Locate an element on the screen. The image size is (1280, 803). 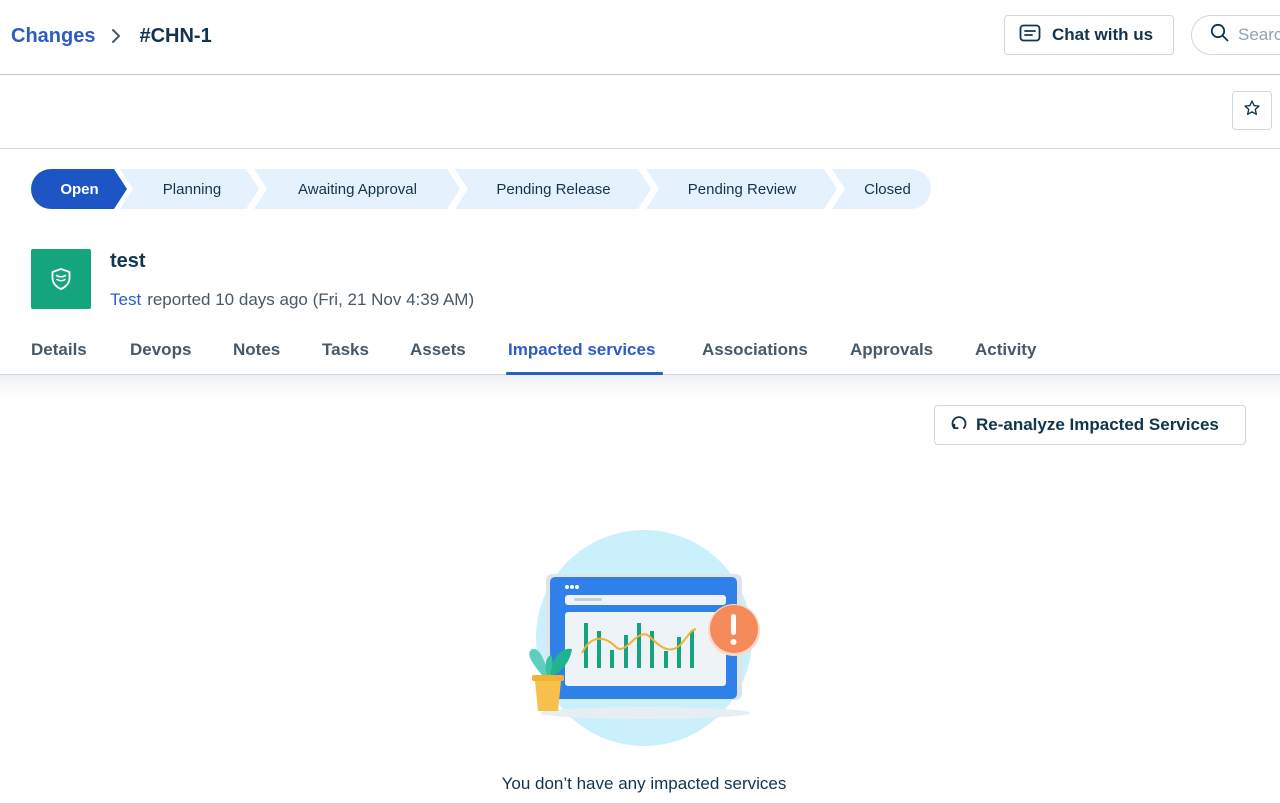
empty-state-illustration is located at coordinates (645, 637).